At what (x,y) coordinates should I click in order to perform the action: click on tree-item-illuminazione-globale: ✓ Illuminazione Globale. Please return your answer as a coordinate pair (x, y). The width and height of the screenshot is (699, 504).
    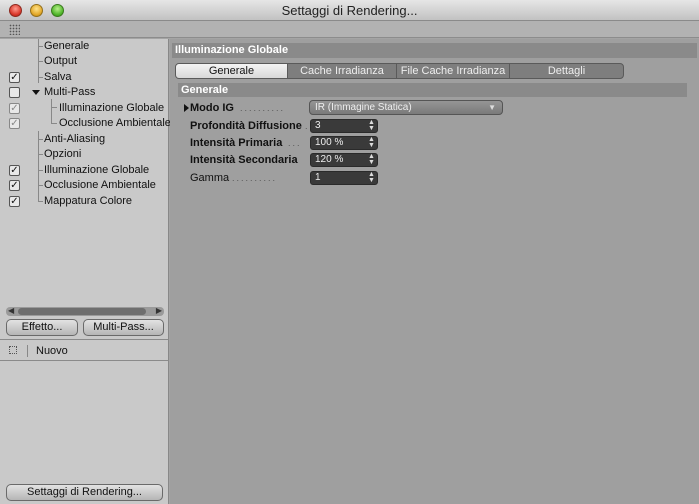
    Looking at the image, I should click on (84, 170).